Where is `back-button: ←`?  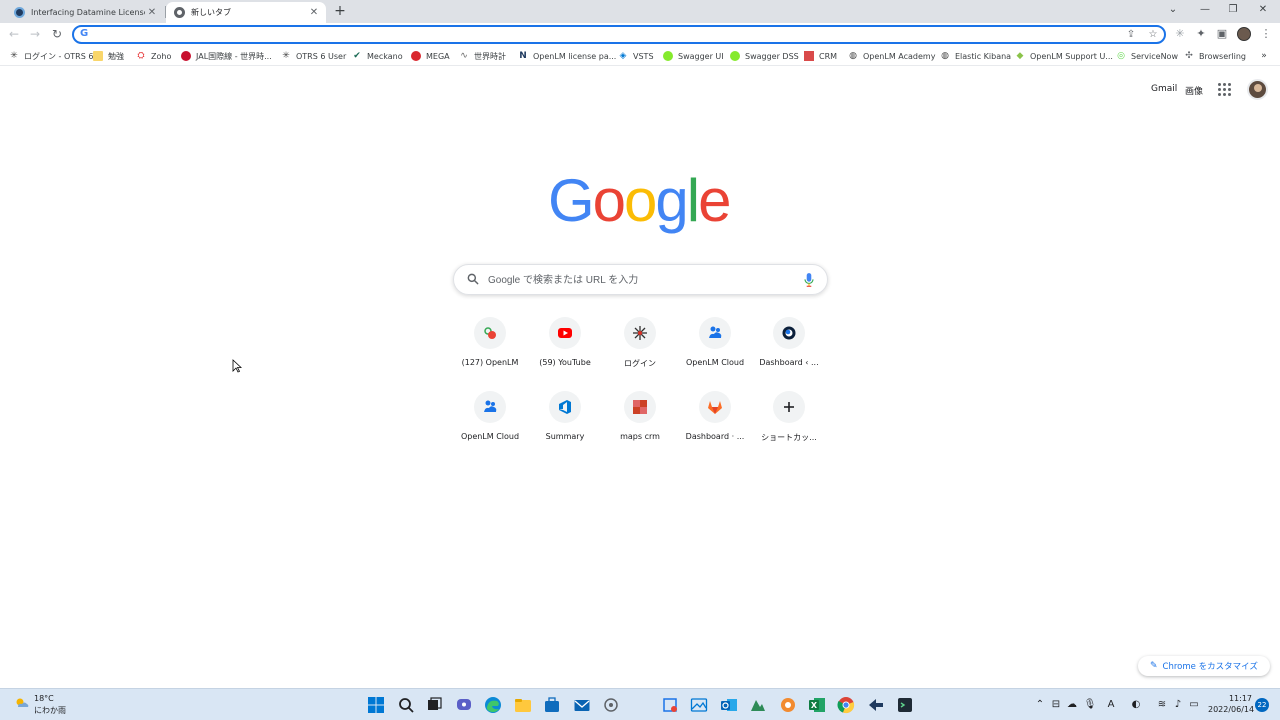 back-button: ← is located at coordinates (14, 34).